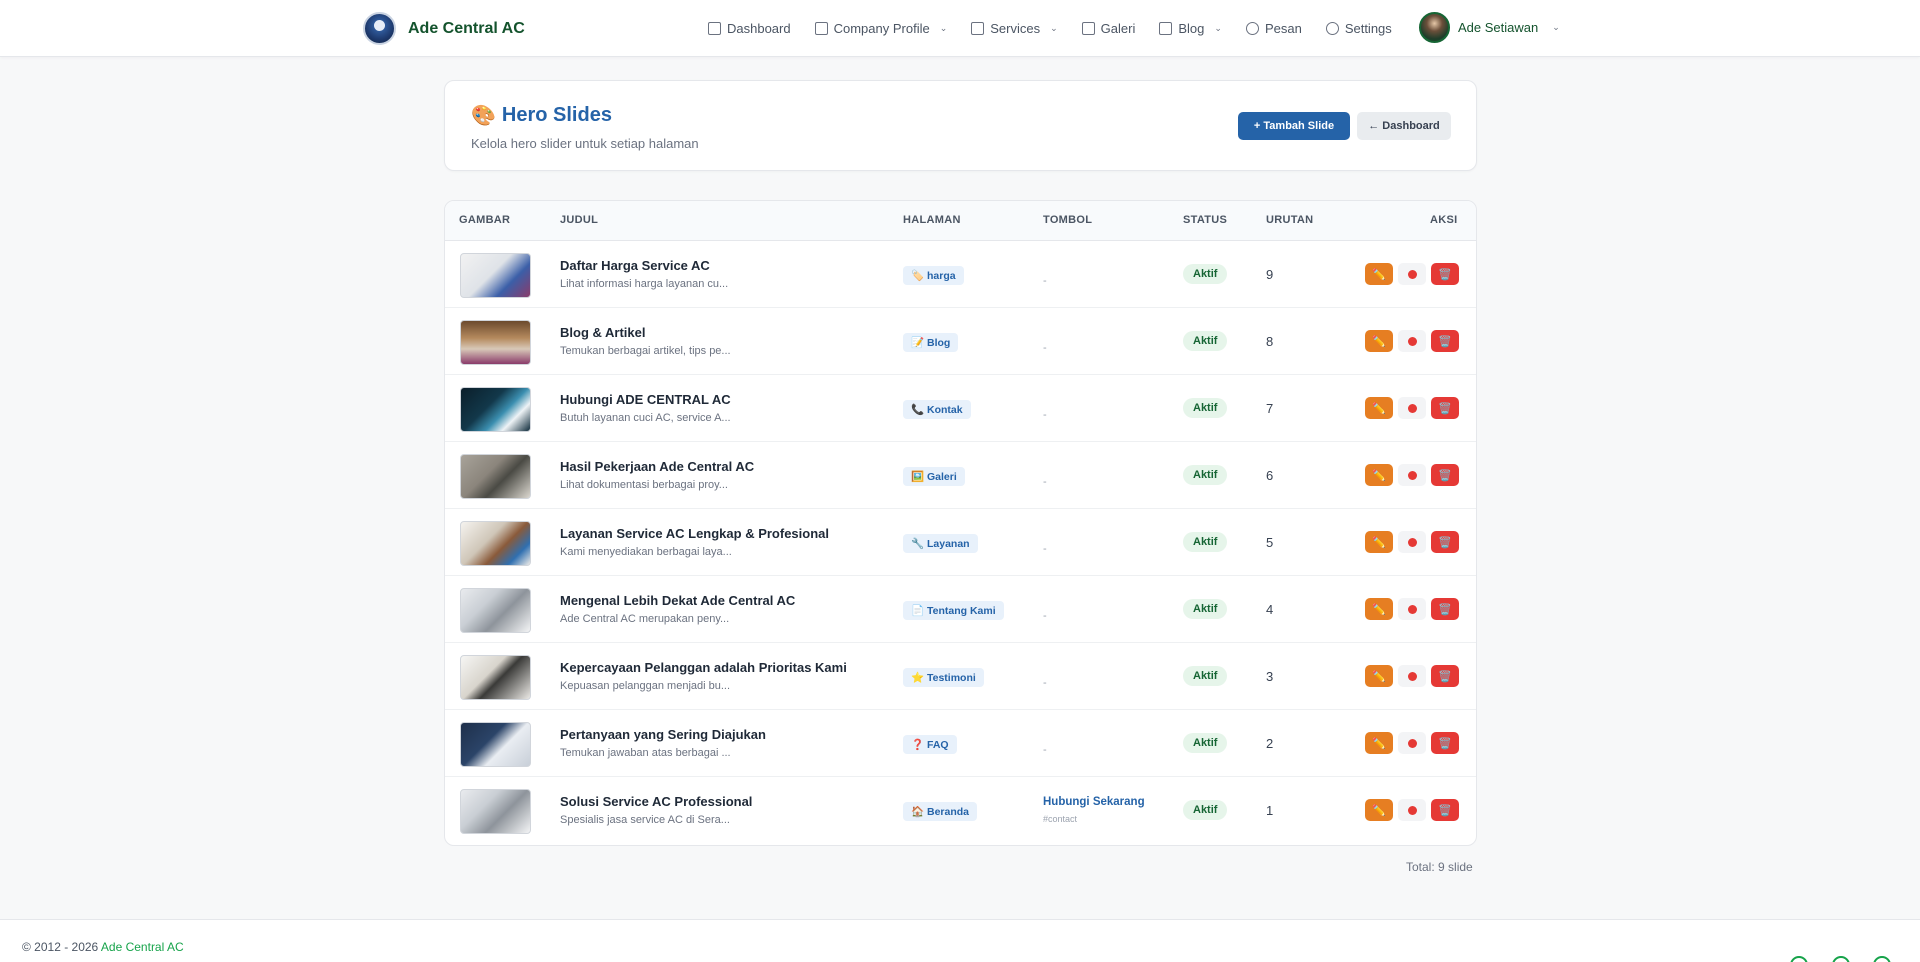 The image size is (1920, 962). Describe the element at coordinates (1166, 28) in the screenshot. I see `document-icon` at that location.